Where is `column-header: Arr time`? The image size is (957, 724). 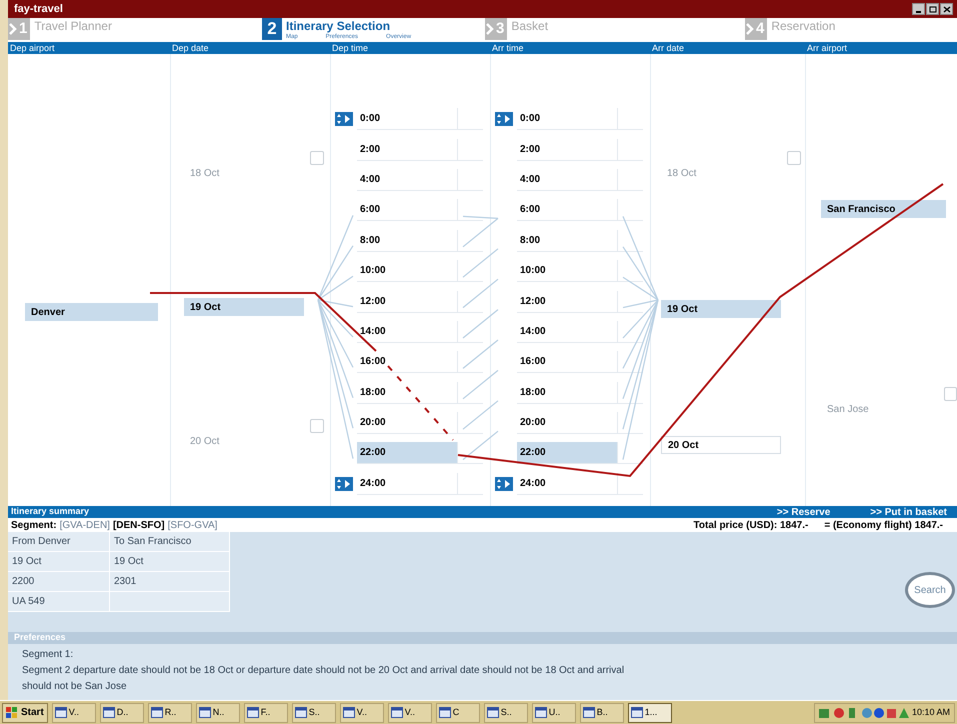 column-header: Arr time is located at coordinates (507, 48).